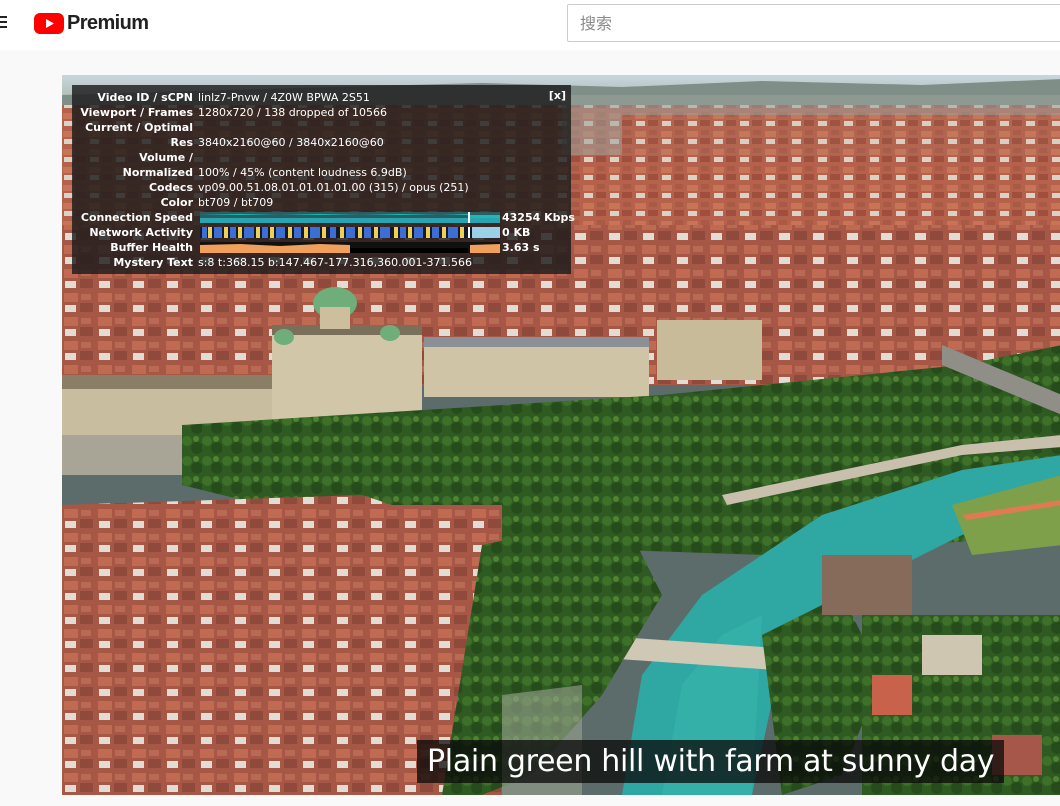 The width and height of the screenshot is (1060, 806). Describe the element at coordinates (136, 217) in the screenshot. I see `stat-label: Connection Speed` at that location.